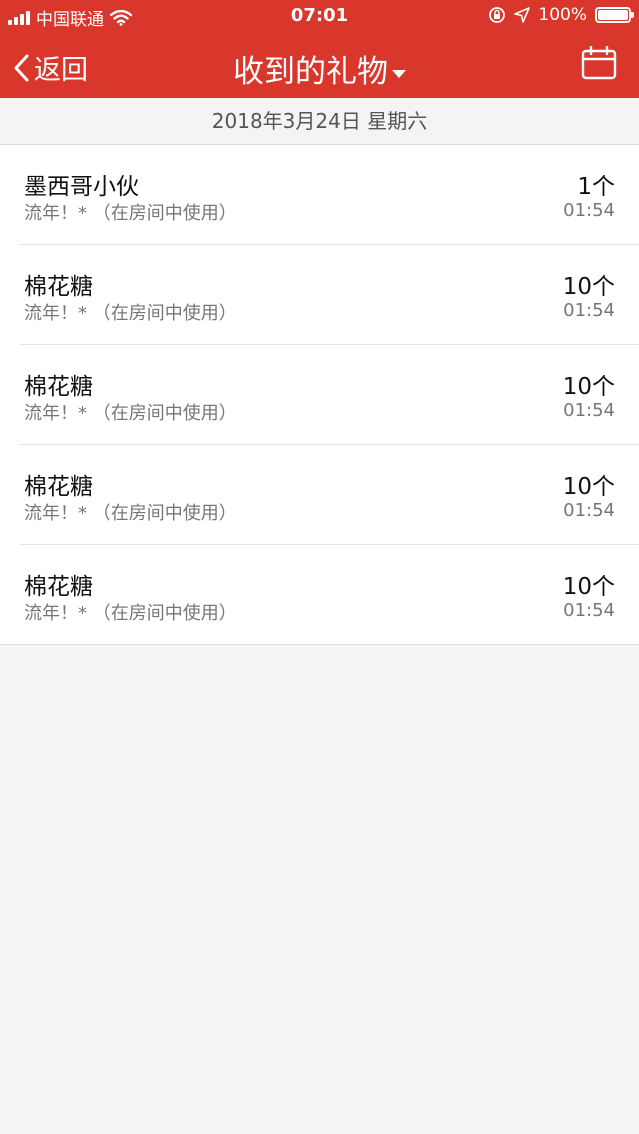  What do you see at coordinates (497, 15) in the screenshot?
I see `orientation-lock-icon` at bounding box center [497, 15].